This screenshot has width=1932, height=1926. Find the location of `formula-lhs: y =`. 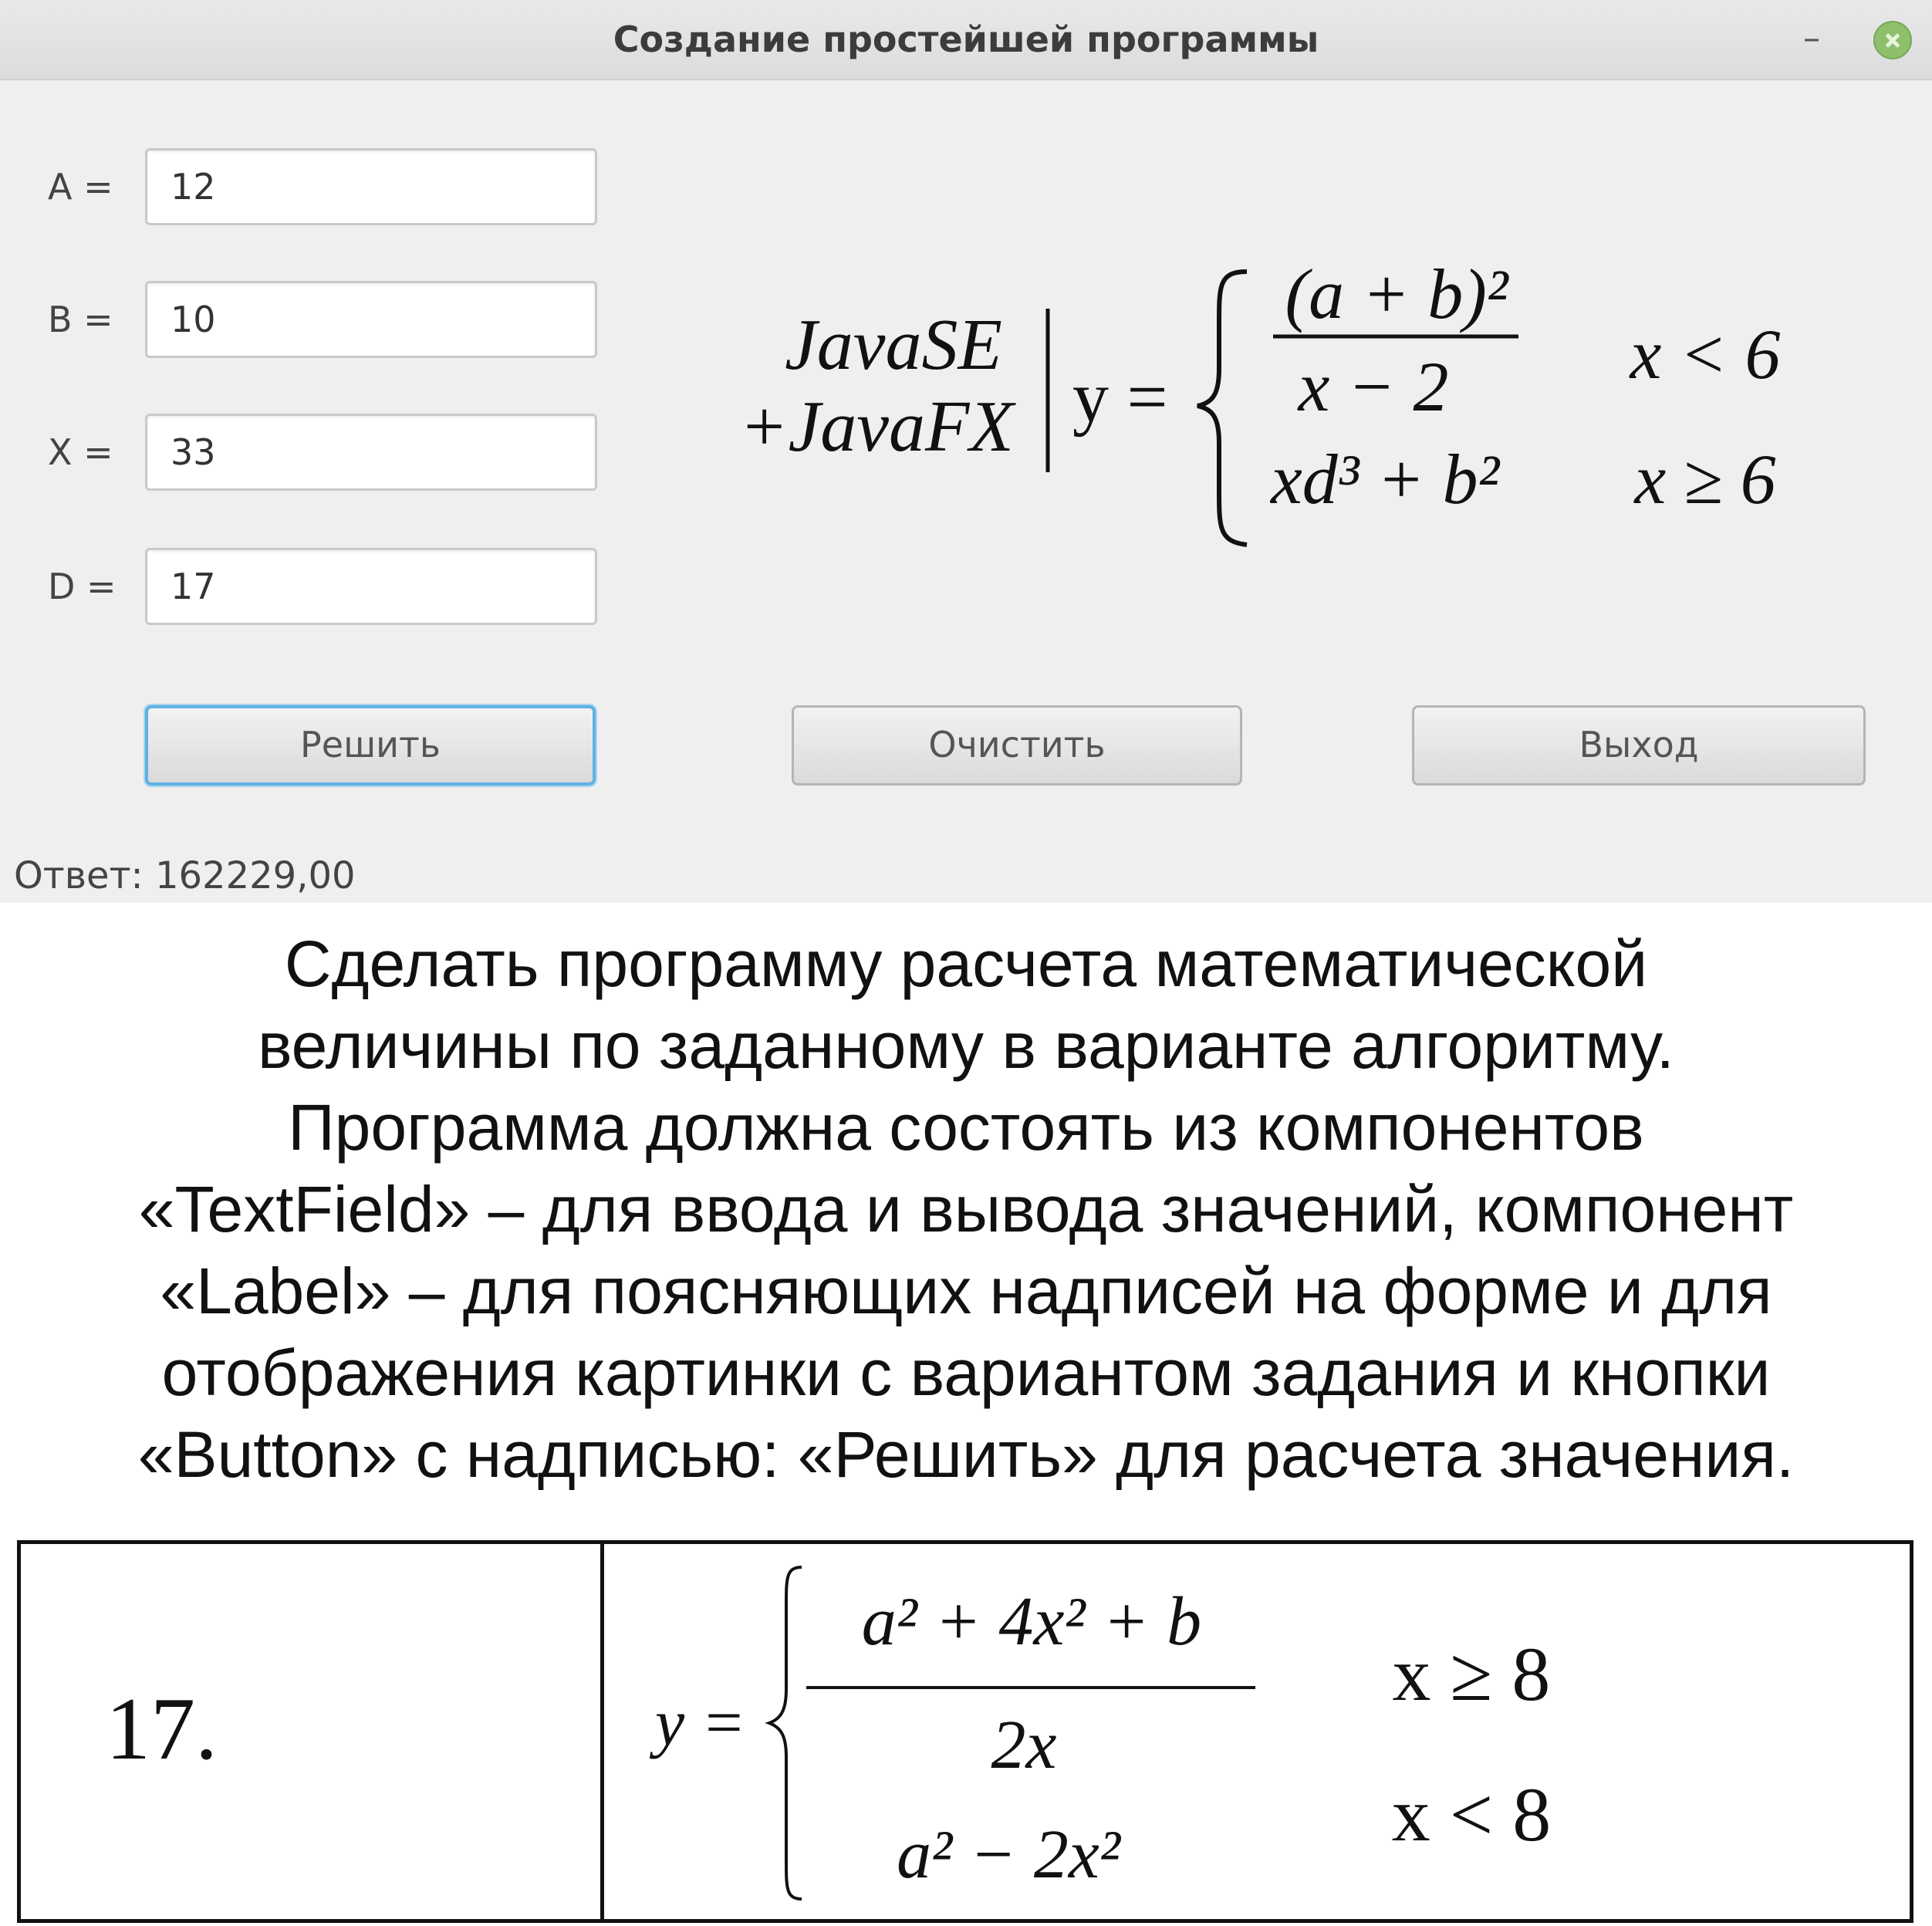

formula-lhs: y = is located at coordinates (1120, 397).